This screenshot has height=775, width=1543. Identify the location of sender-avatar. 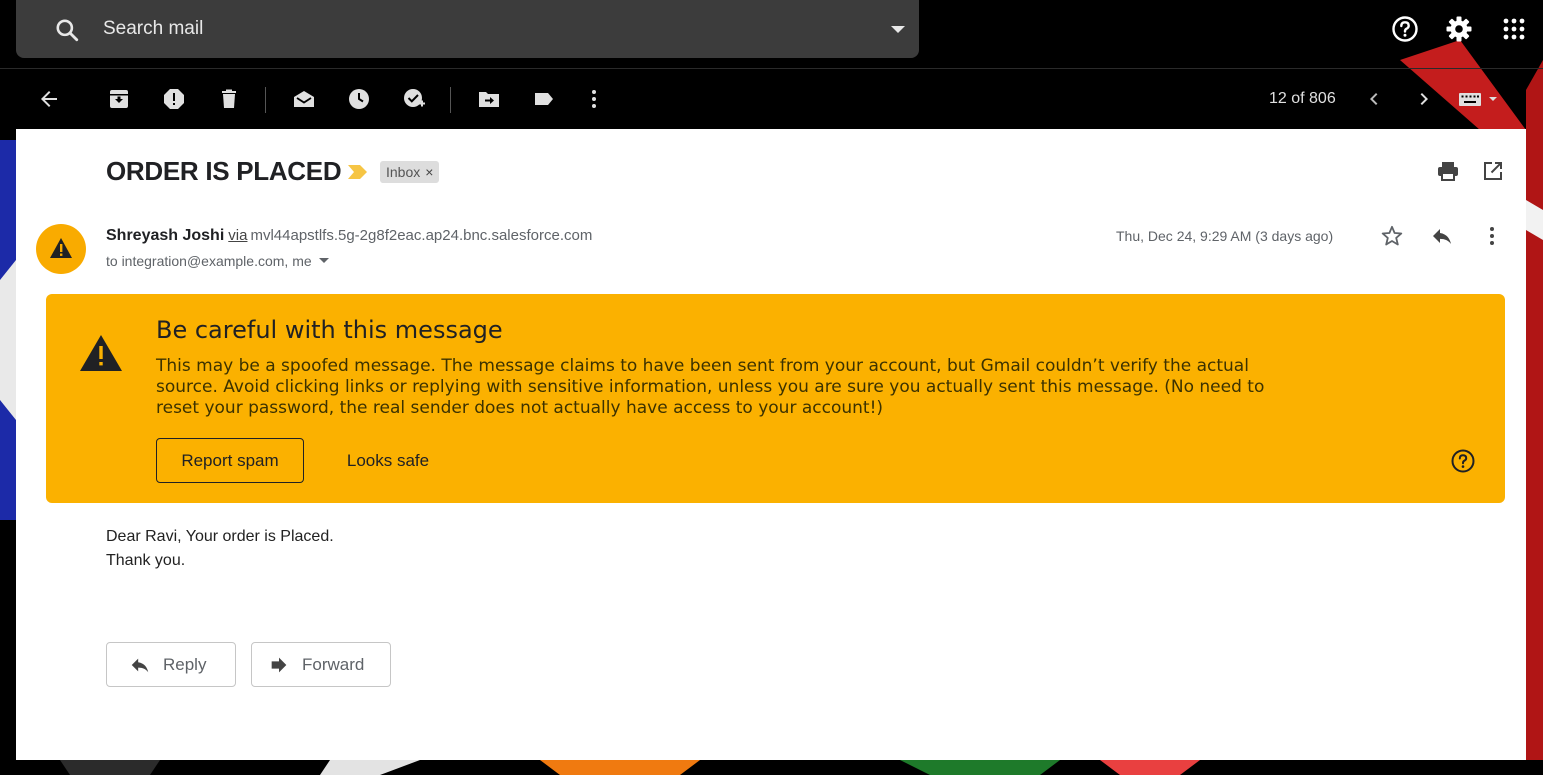
(61, 249).